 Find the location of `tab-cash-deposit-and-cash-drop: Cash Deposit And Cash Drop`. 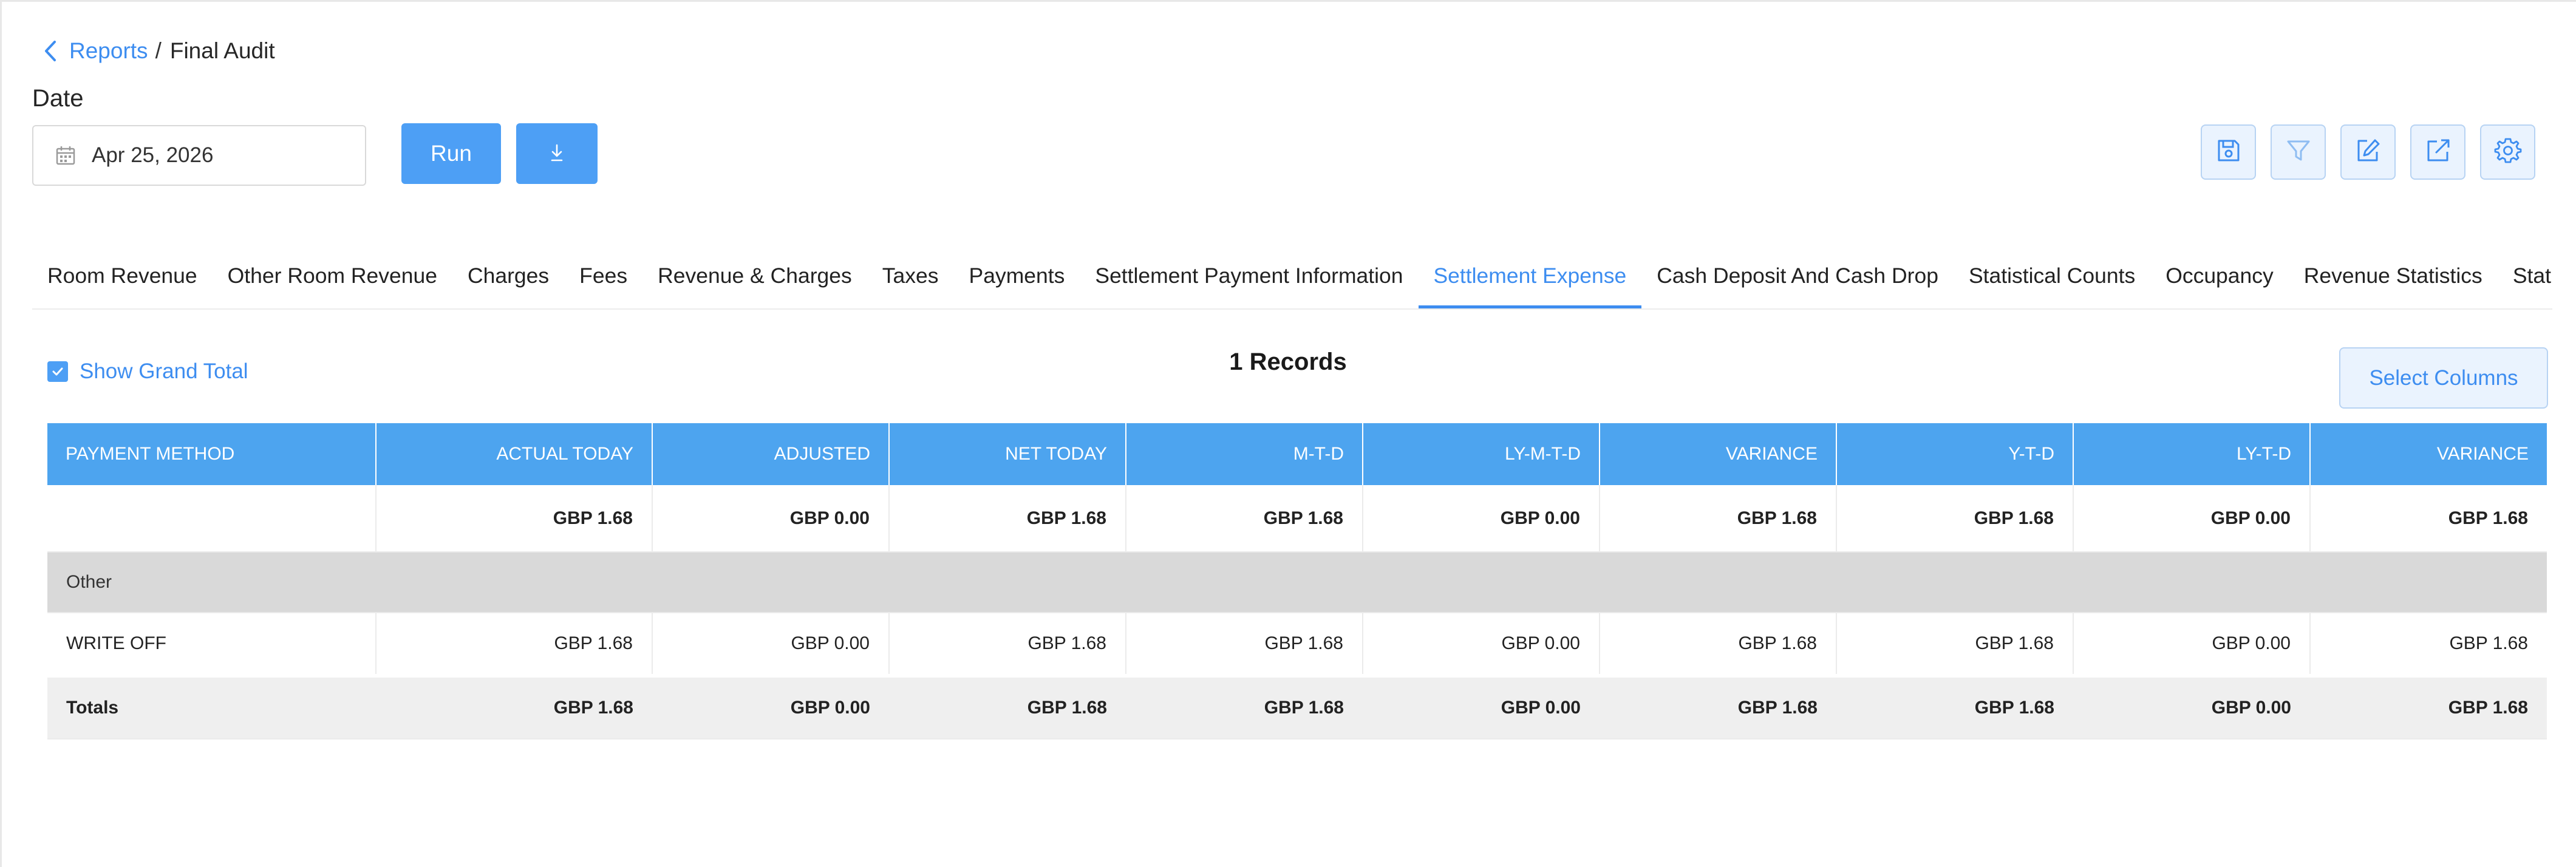

tab-cash-deposit-and-cash-drop: Cash Deposit And Cash Drop is located at coordinates (1798, 275).